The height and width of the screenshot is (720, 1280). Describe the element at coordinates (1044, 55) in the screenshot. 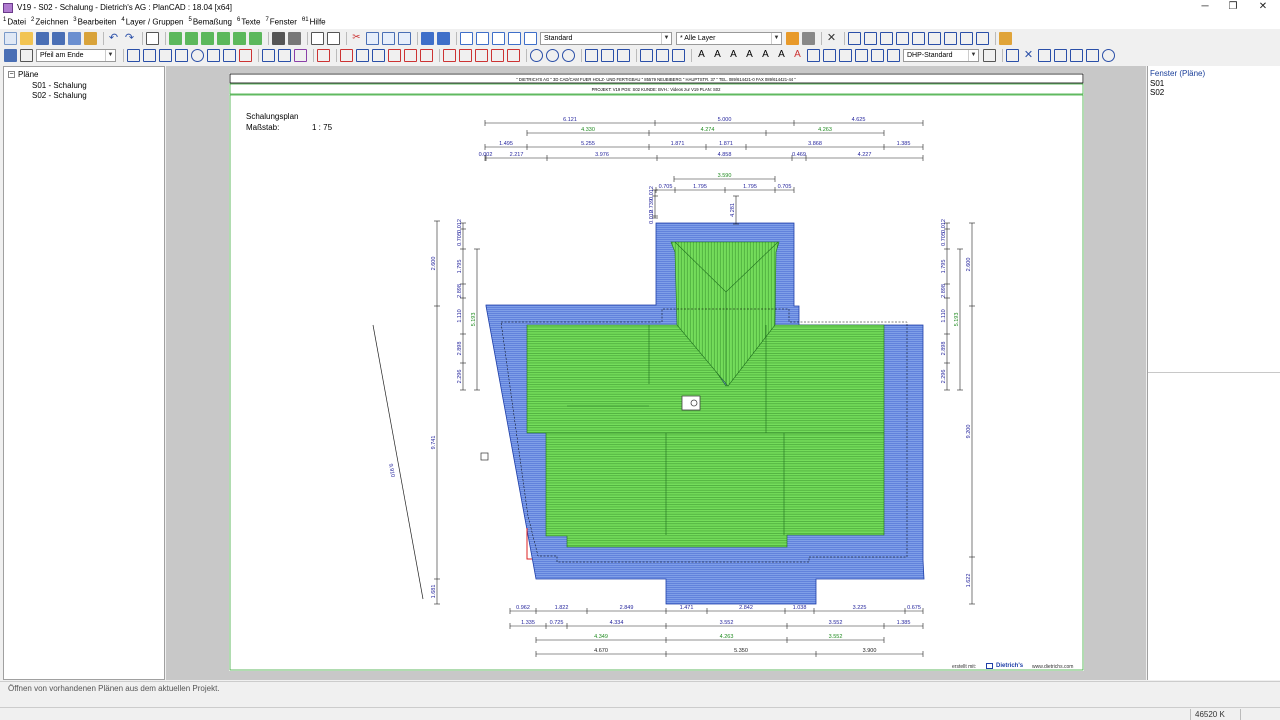

I see `select-poly-icon` at that location.